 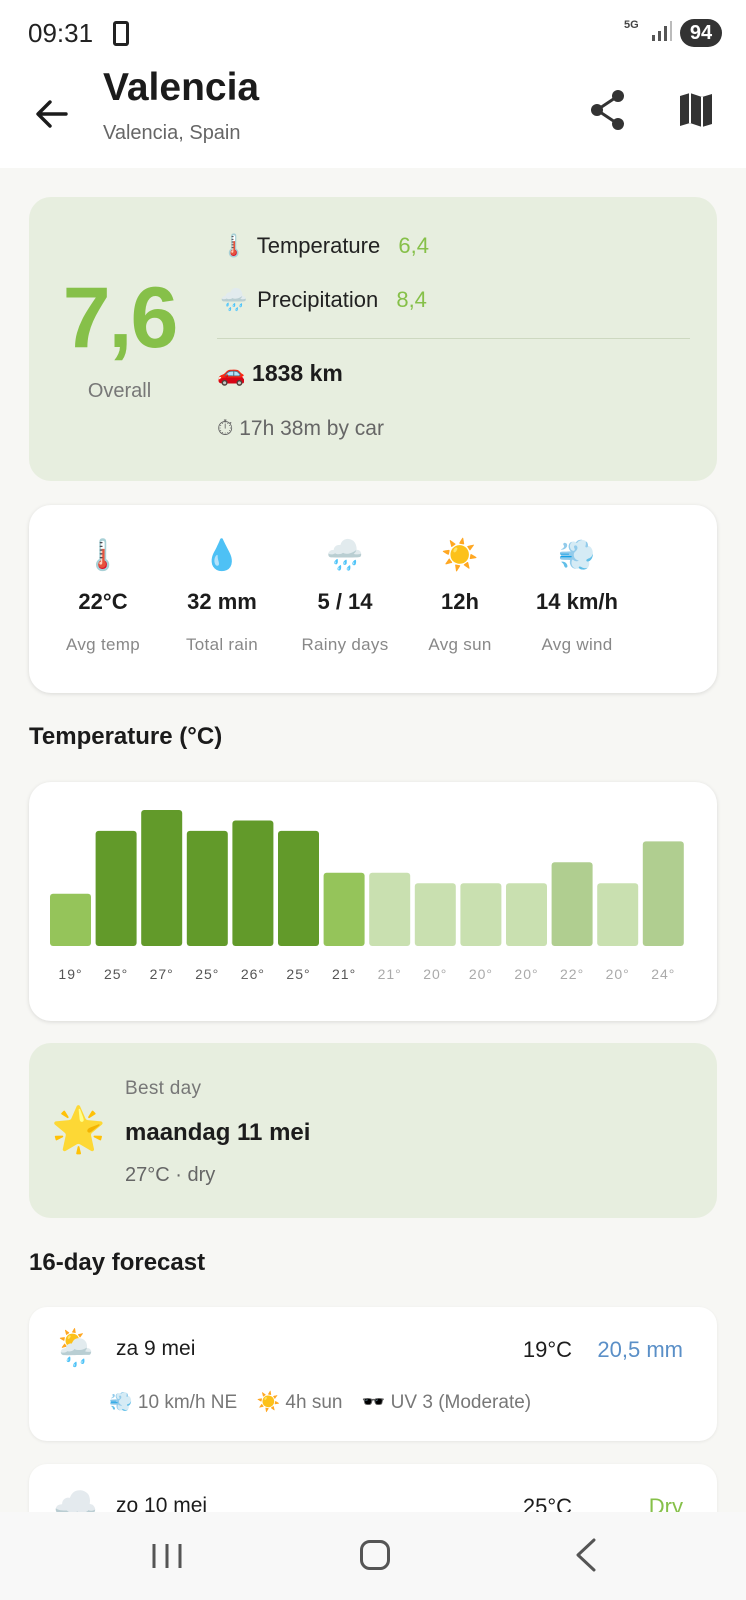 I want to click on temperature-tick-label: 26°, so click(x=253, y=974).